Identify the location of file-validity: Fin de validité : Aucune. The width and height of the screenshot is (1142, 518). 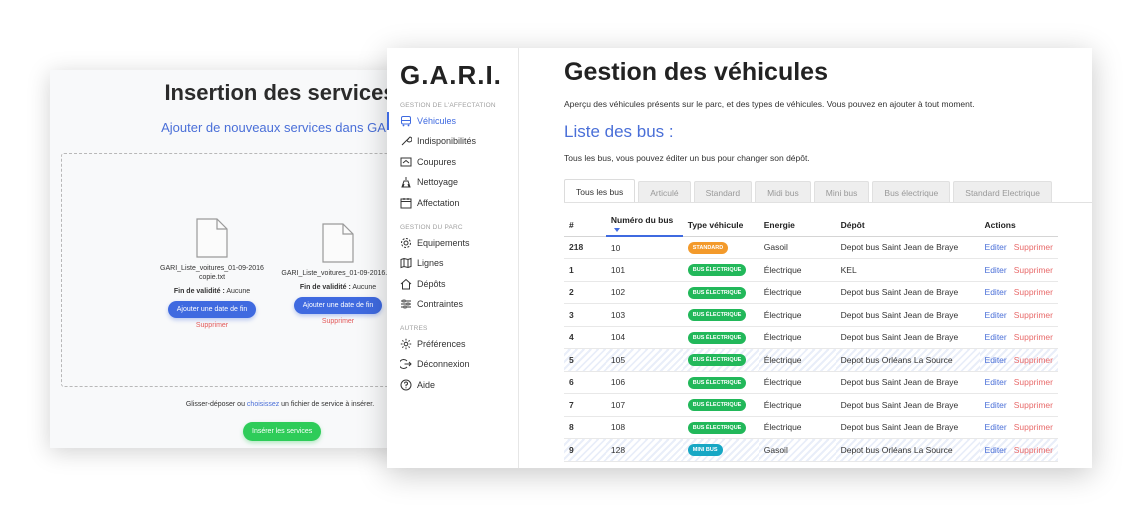
(338, 287).